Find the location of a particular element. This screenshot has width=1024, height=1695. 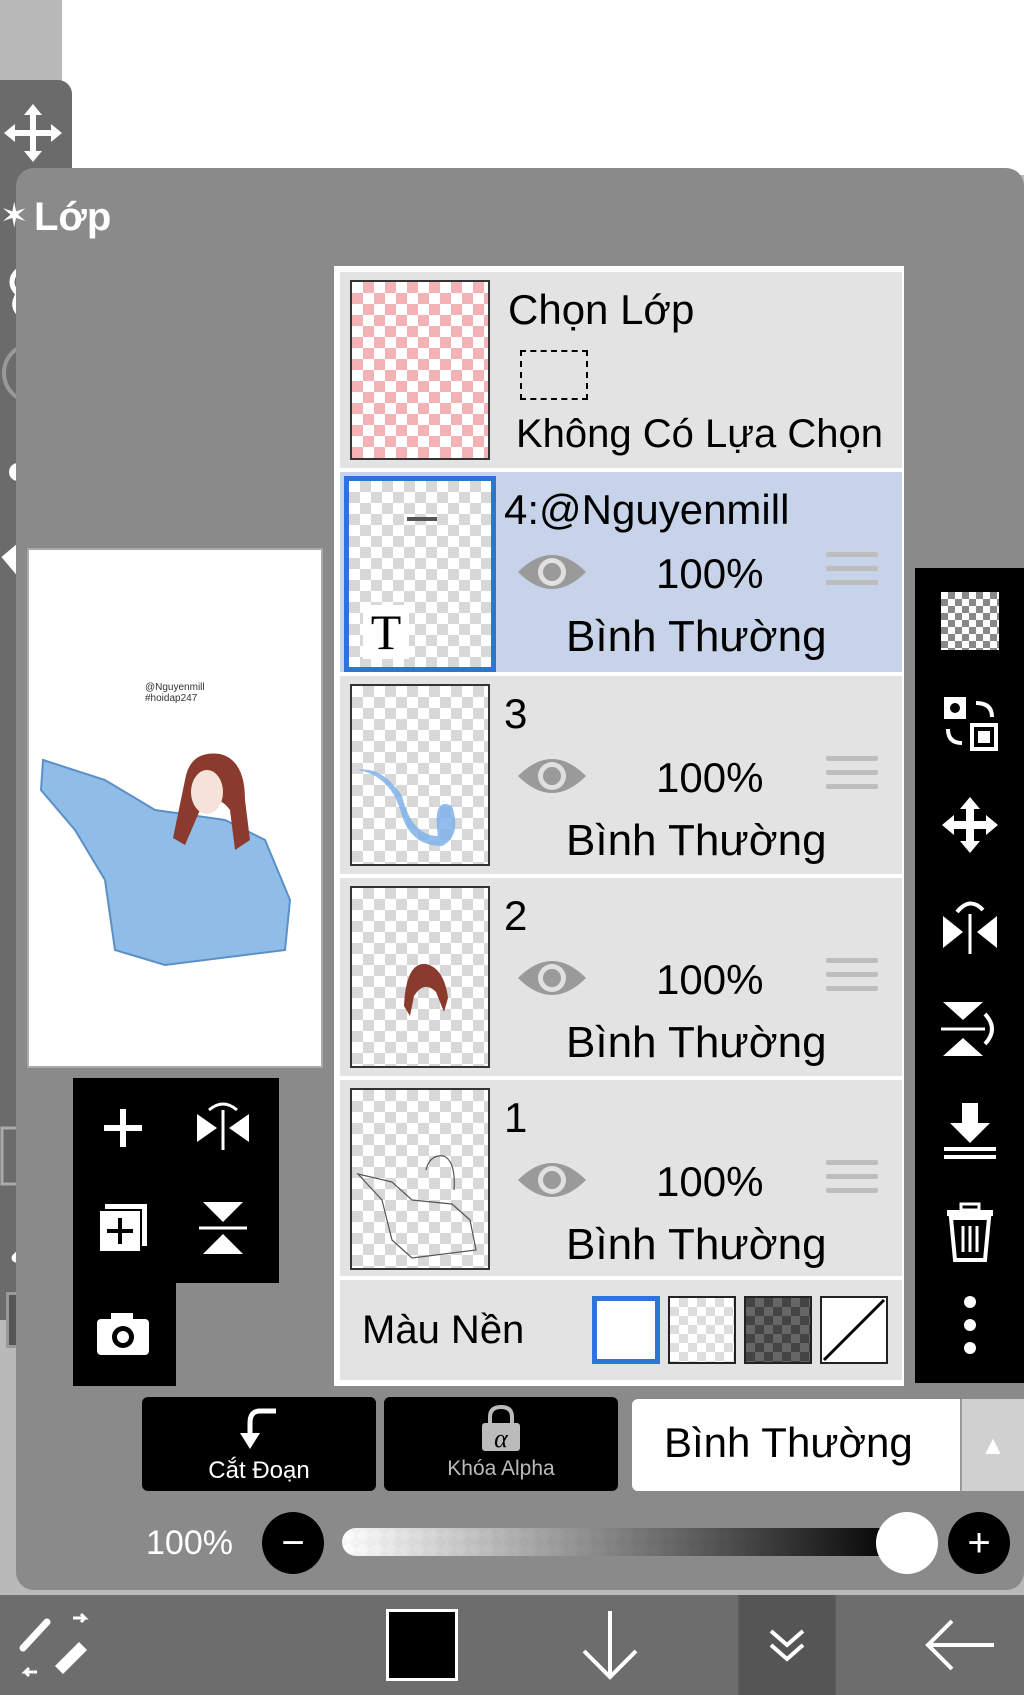

bottom-toolbar is located at coordinates (512, 1645).